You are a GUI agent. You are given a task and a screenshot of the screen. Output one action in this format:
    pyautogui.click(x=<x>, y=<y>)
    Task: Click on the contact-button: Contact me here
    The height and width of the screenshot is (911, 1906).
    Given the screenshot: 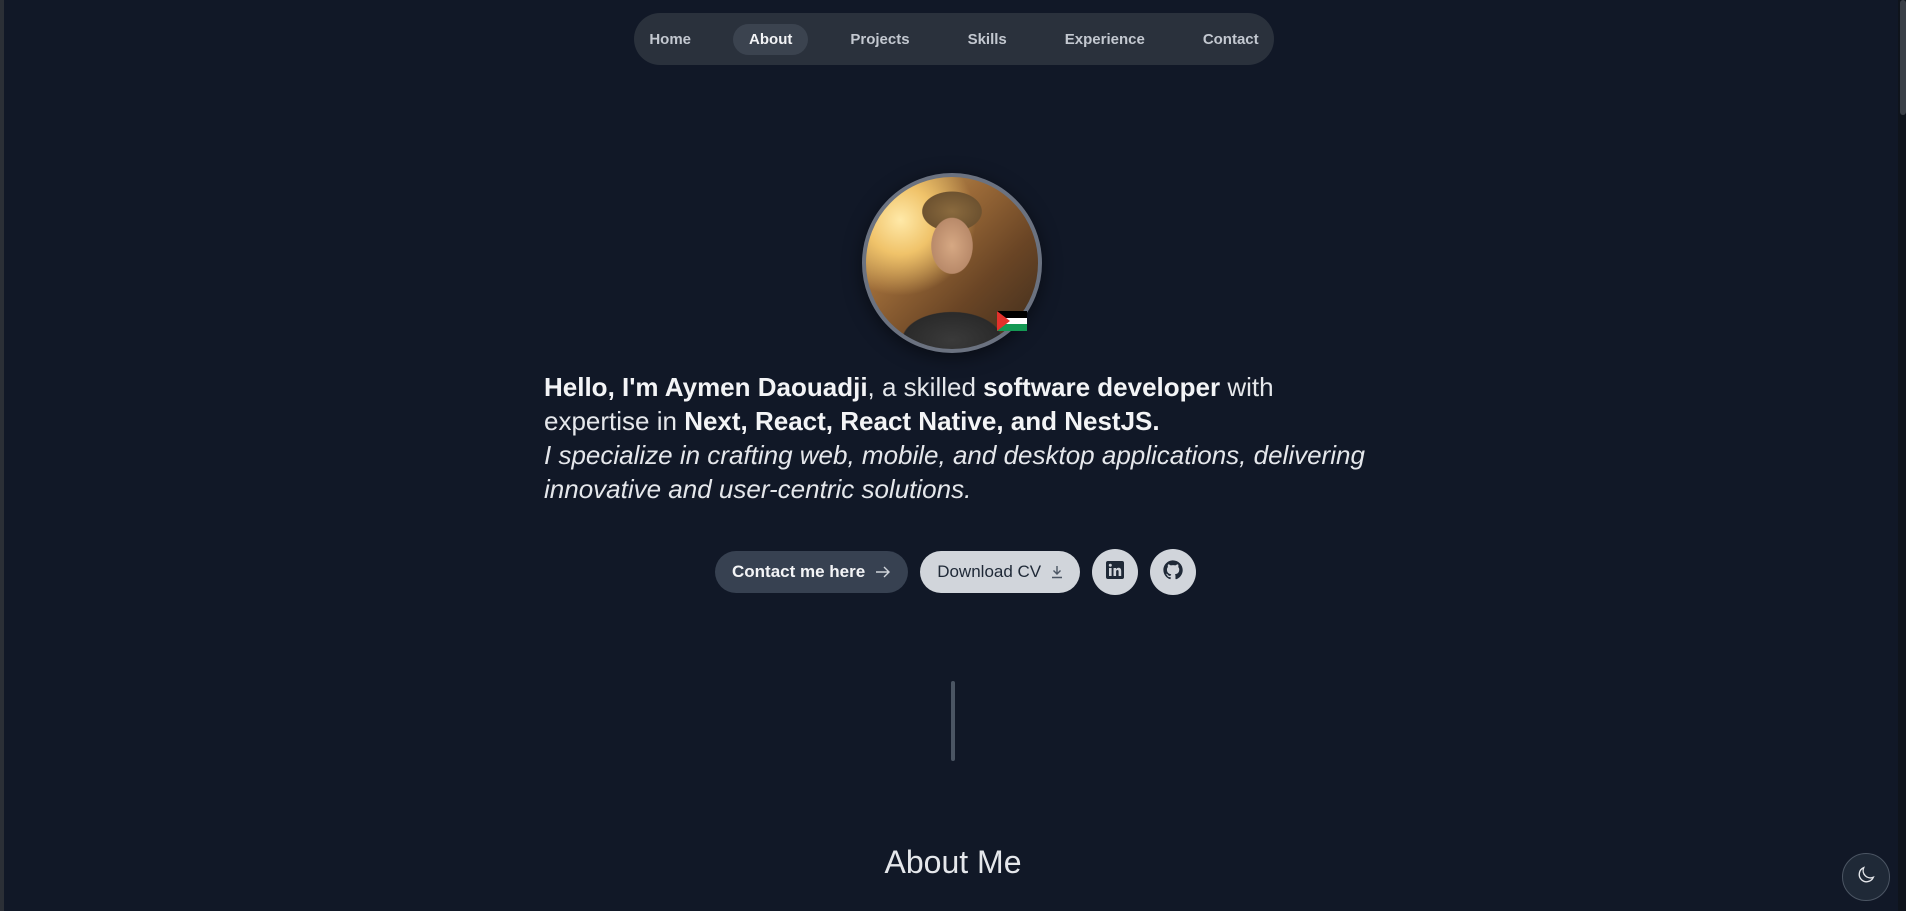 What is the action you would take?
    pyautogui.click(x=812, y=572)
    